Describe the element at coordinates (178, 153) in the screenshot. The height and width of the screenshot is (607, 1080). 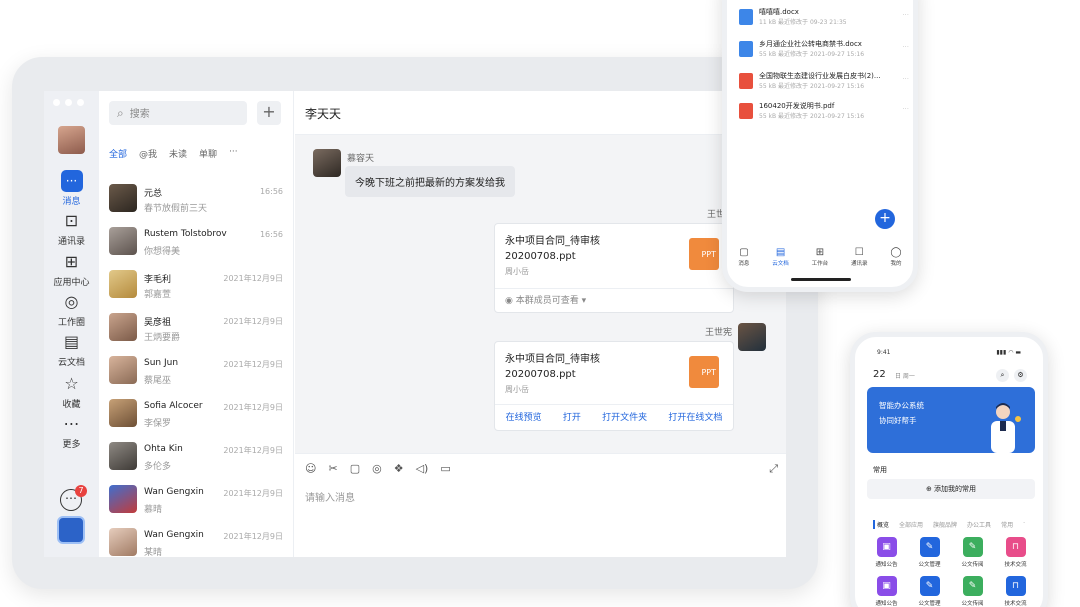
I see `filter-unread: 未读` at that location.